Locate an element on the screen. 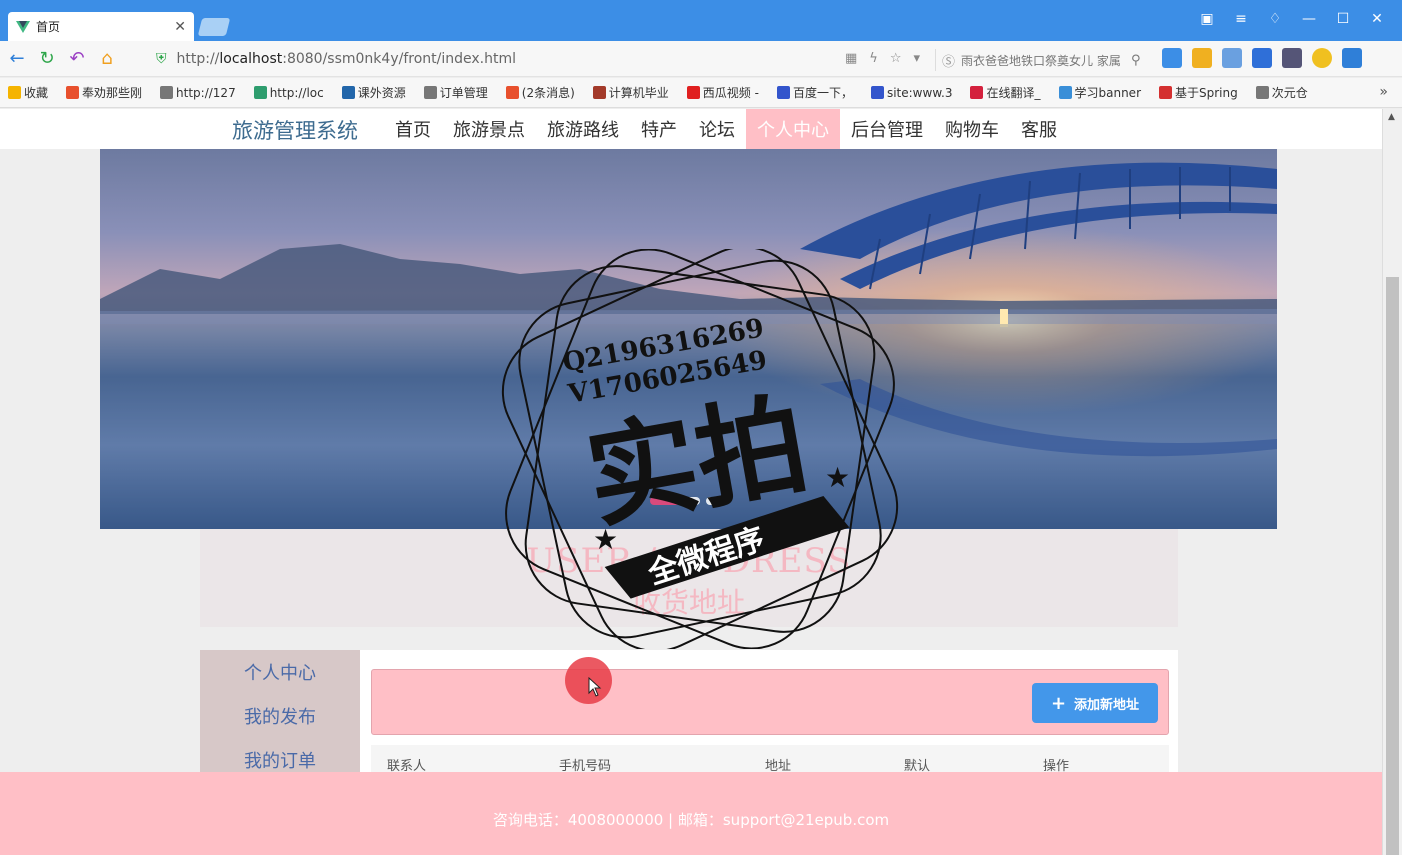 This screenshot has height=855, width=1402. search-input: 雨衣爸爸地铁口祭奠女儿 家属 is located at coordinates (1046, 60).